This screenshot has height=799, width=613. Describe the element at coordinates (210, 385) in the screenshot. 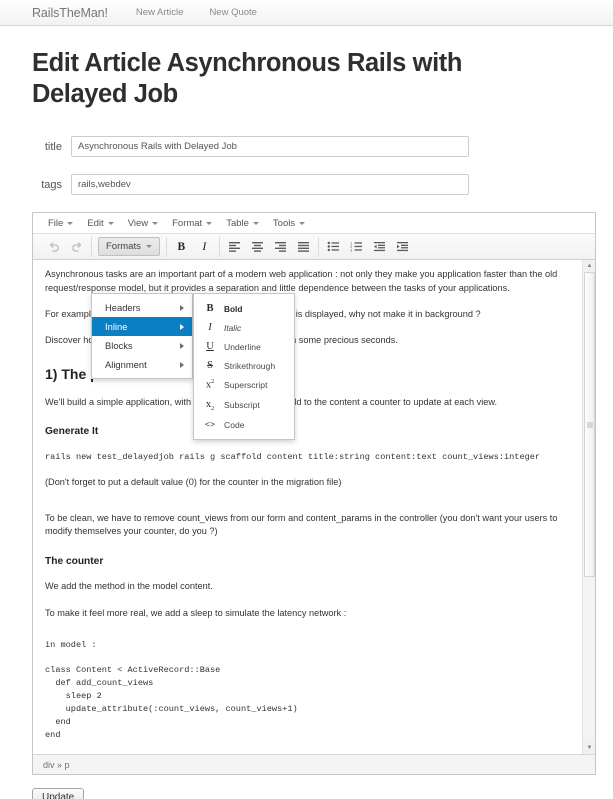

I see `superscript-icon: x2` at that location.